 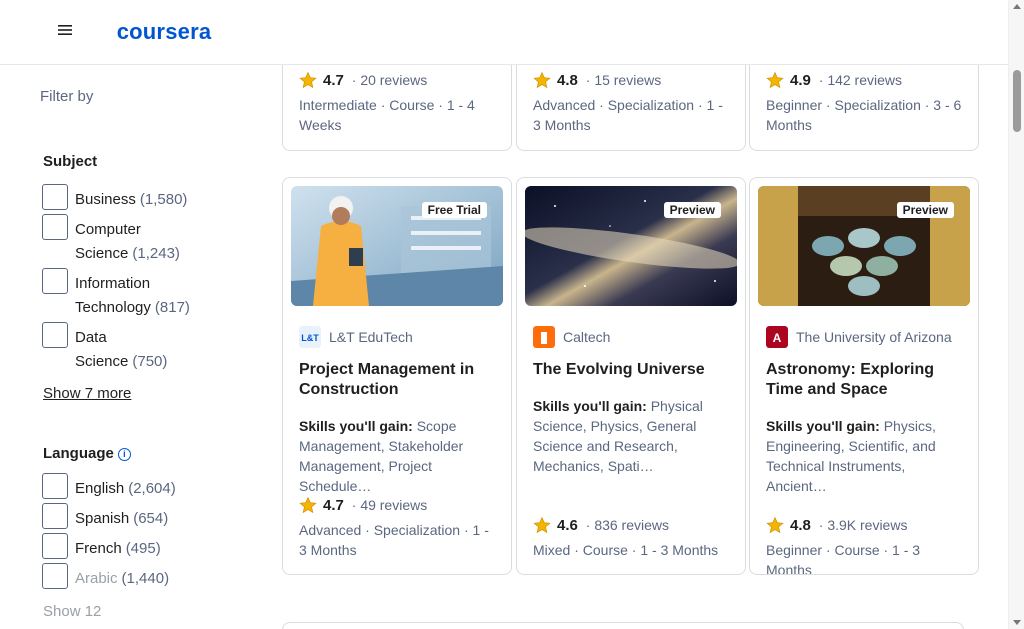 I want to click on course-thumbnail: Free Trial, so click(x=397, y=246).